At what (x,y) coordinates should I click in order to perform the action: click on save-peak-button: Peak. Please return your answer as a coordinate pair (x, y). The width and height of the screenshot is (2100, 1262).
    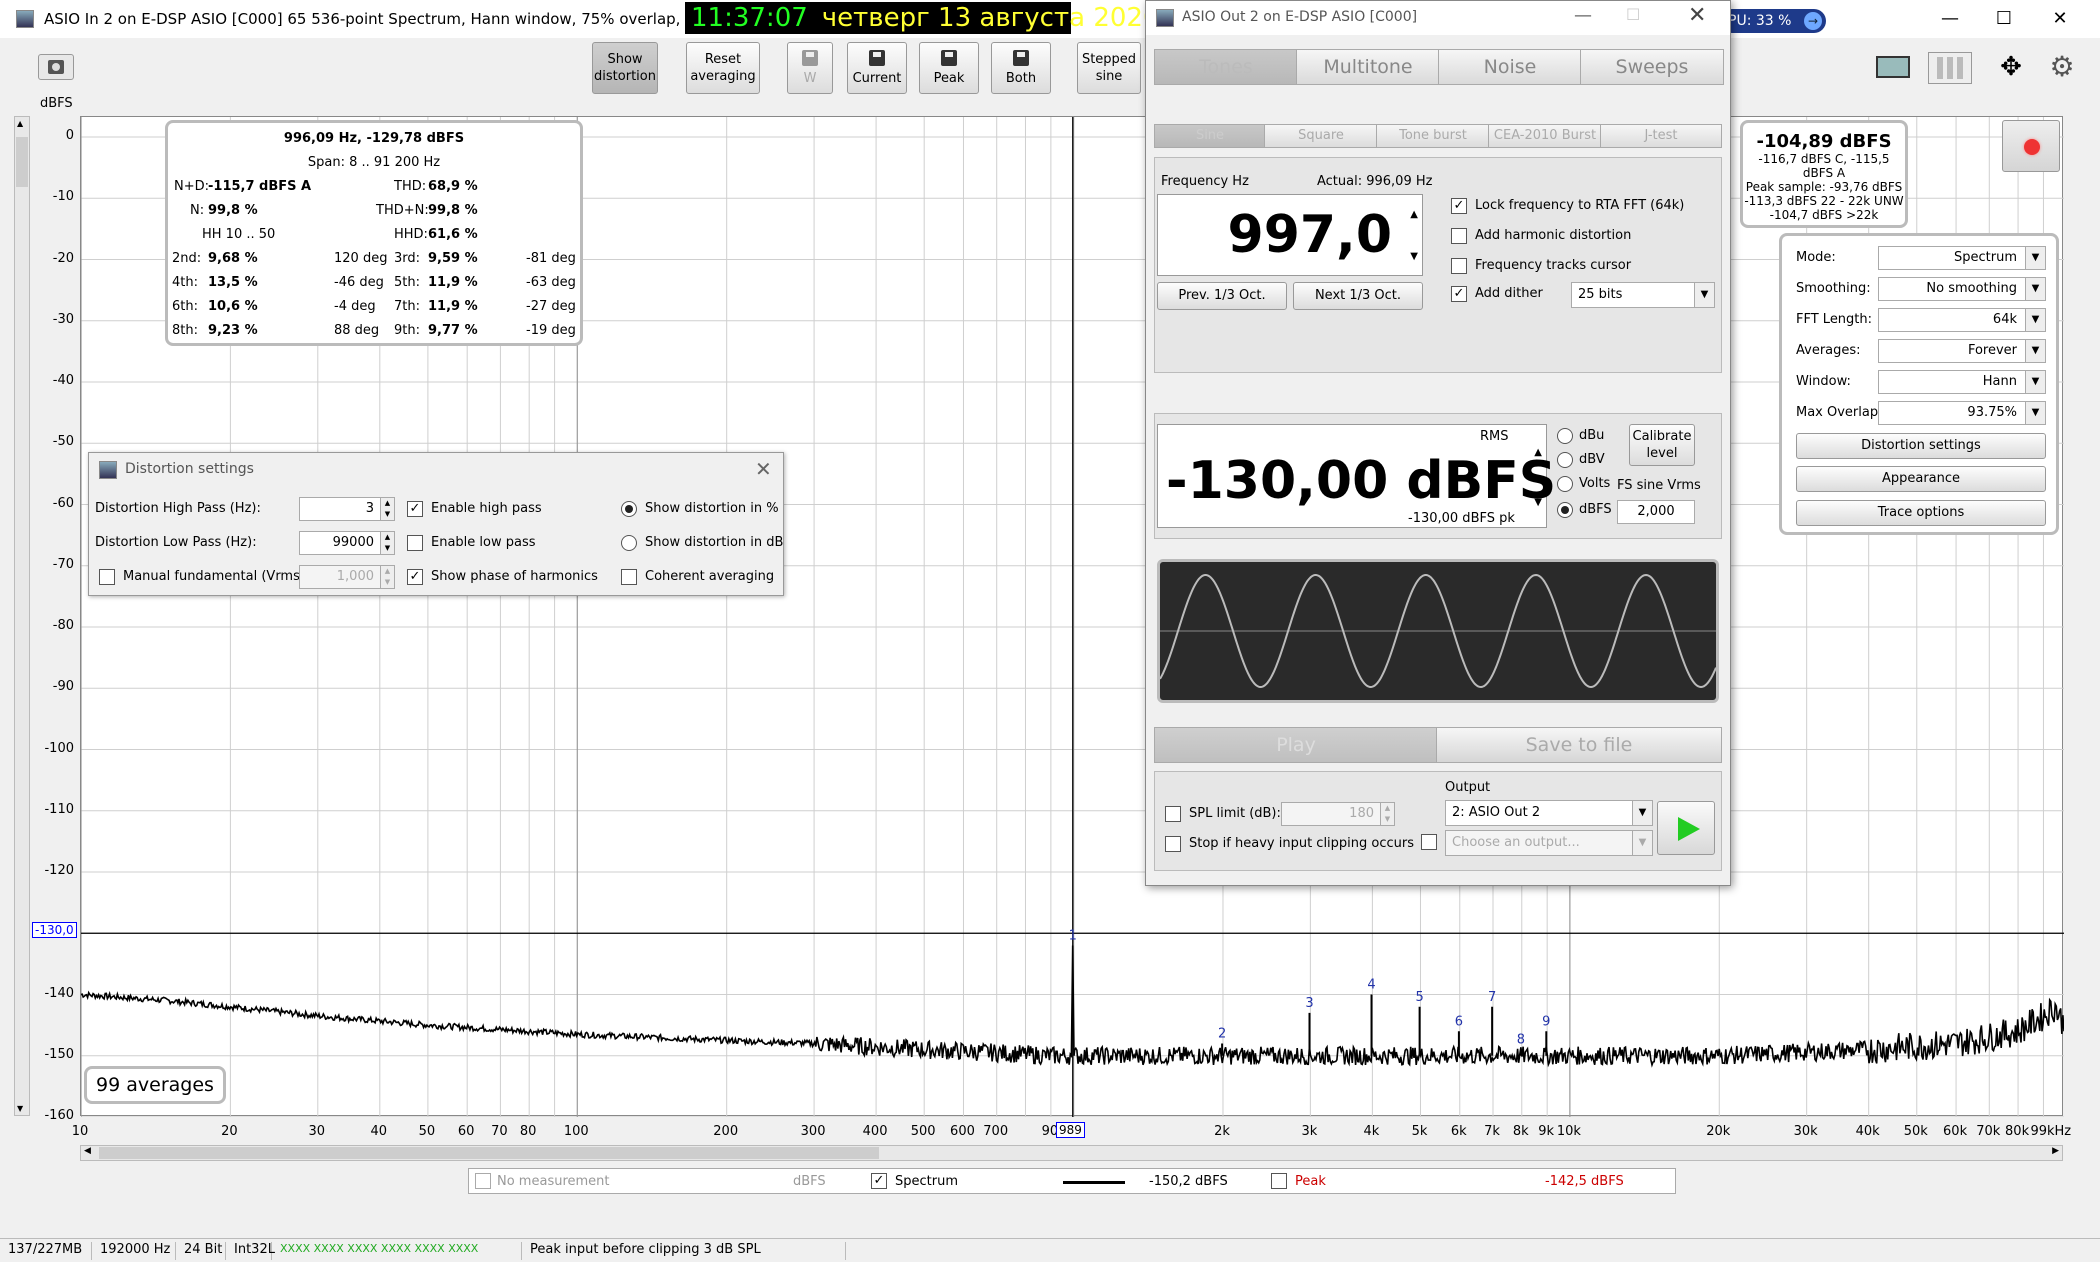
    Looking at the image, I should click on (949, 68).